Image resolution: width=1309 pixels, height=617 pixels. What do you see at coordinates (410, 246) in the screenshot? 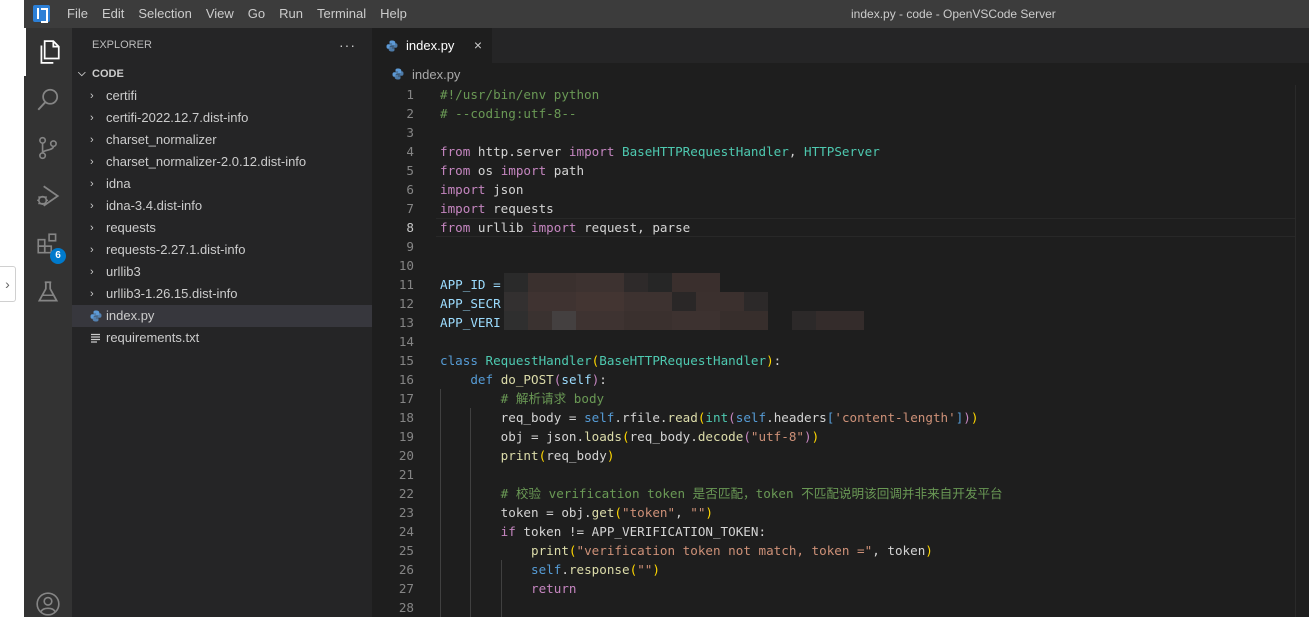
I see `line-number: 9` at bounding box center [410, 246].